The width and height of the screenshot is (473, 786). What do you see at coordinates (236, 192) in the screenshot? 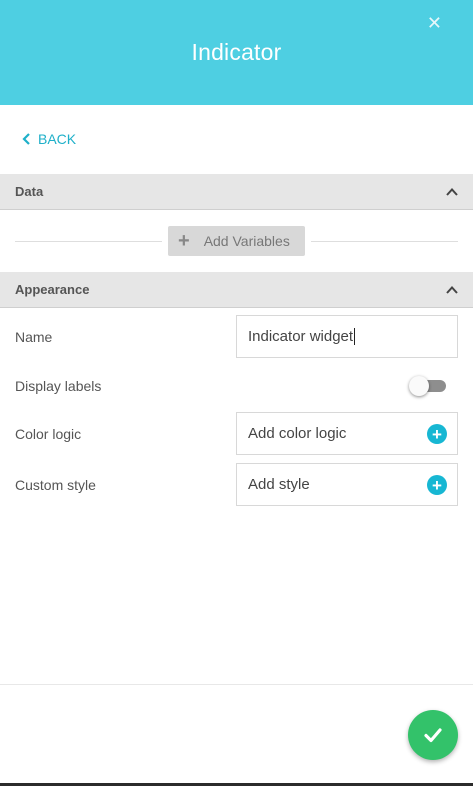
I see `data-section-header: Data` at bounding box center [236, 192].